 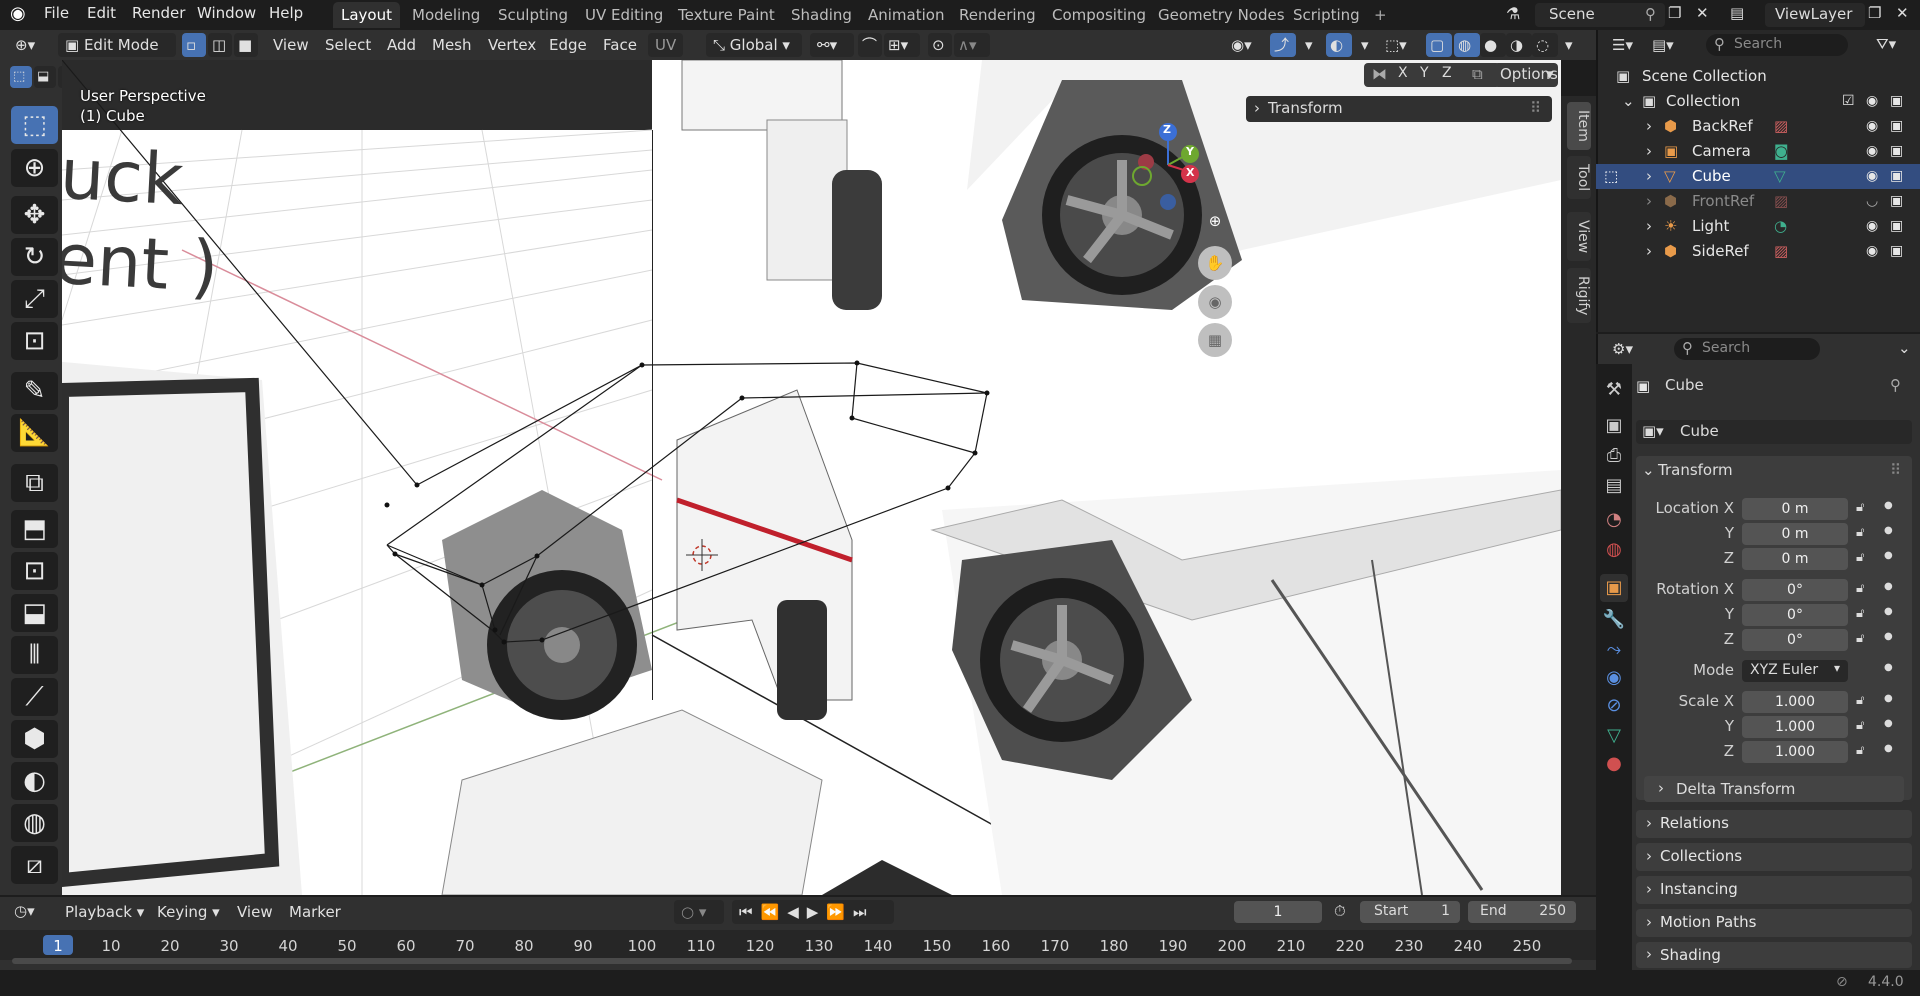 I want to click on scene-tab-icon: ◔, so click(x=1614, y=520).